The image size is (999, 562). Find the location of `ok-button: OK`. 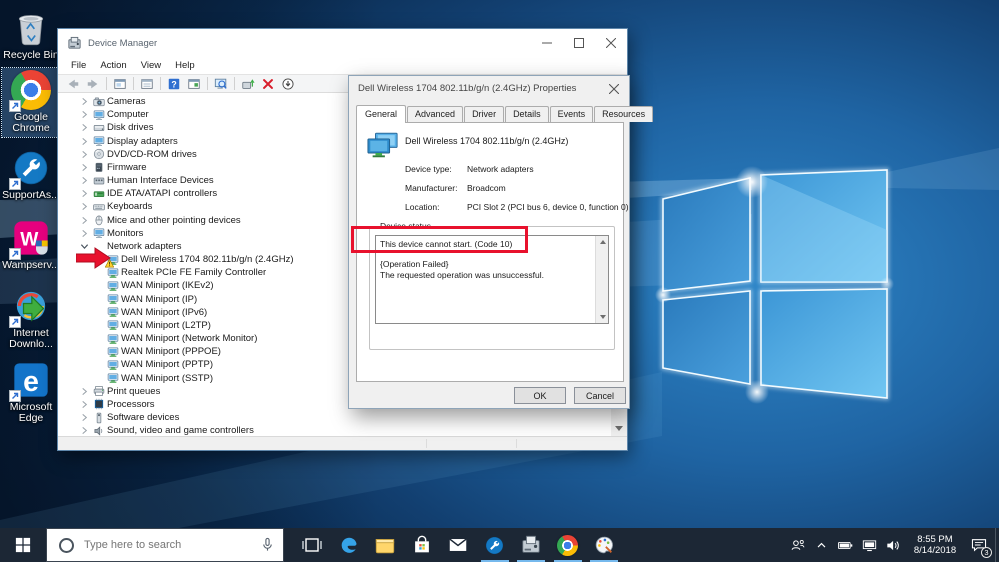

ok-button: OK is located at coordinates (540, 395).